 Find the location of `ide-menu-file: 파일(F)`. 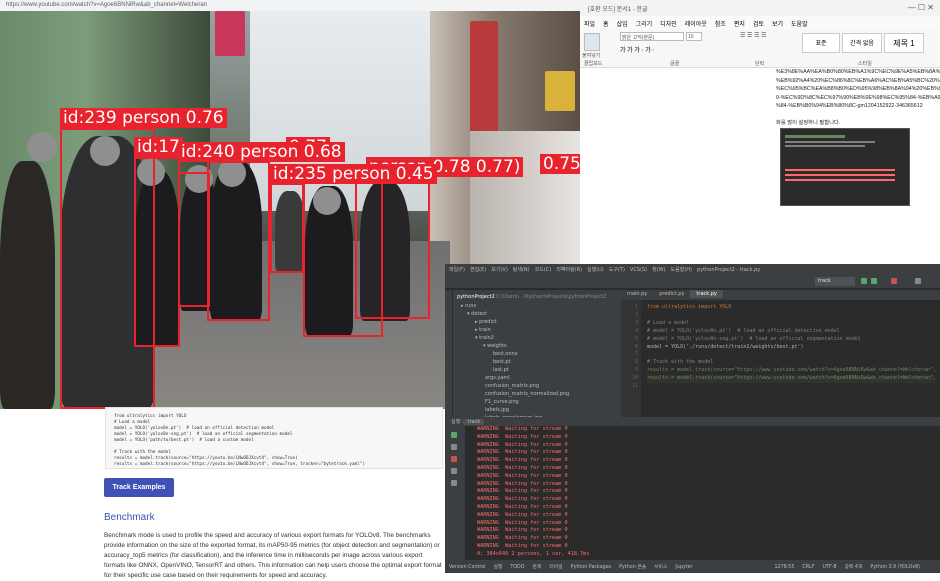

ide-menu-file: 파일(F) is located at coordinates (457, 270).